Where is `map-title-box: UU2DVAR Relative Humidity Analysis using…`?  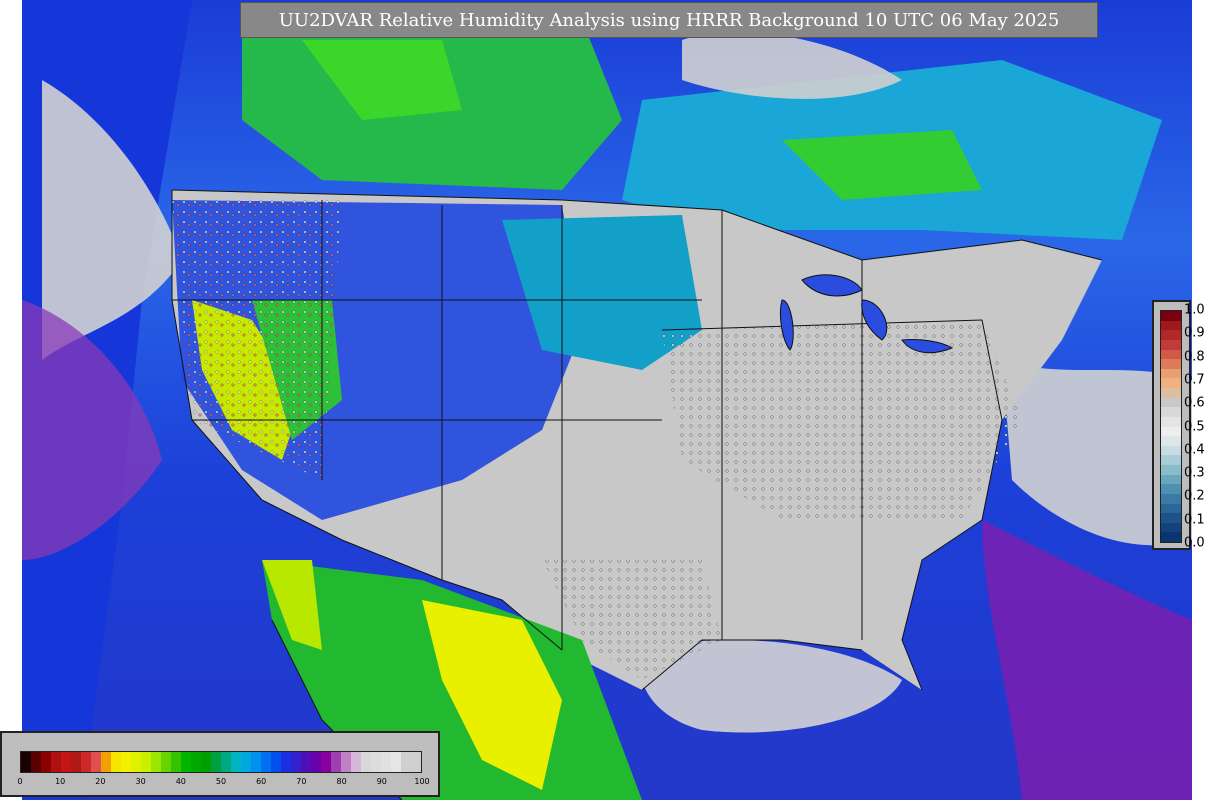
map-title-box: UU2DVAR Relative Humidity Analysis using… is located at coordinates (669, 20).